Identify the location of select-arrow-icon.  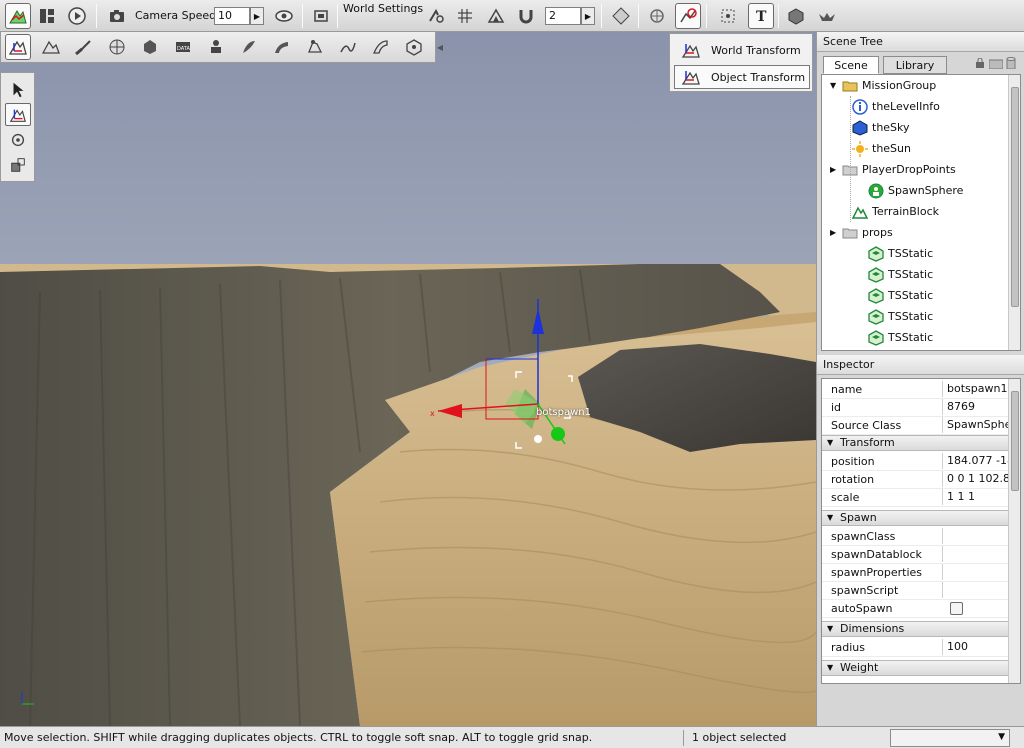
(18, 89).